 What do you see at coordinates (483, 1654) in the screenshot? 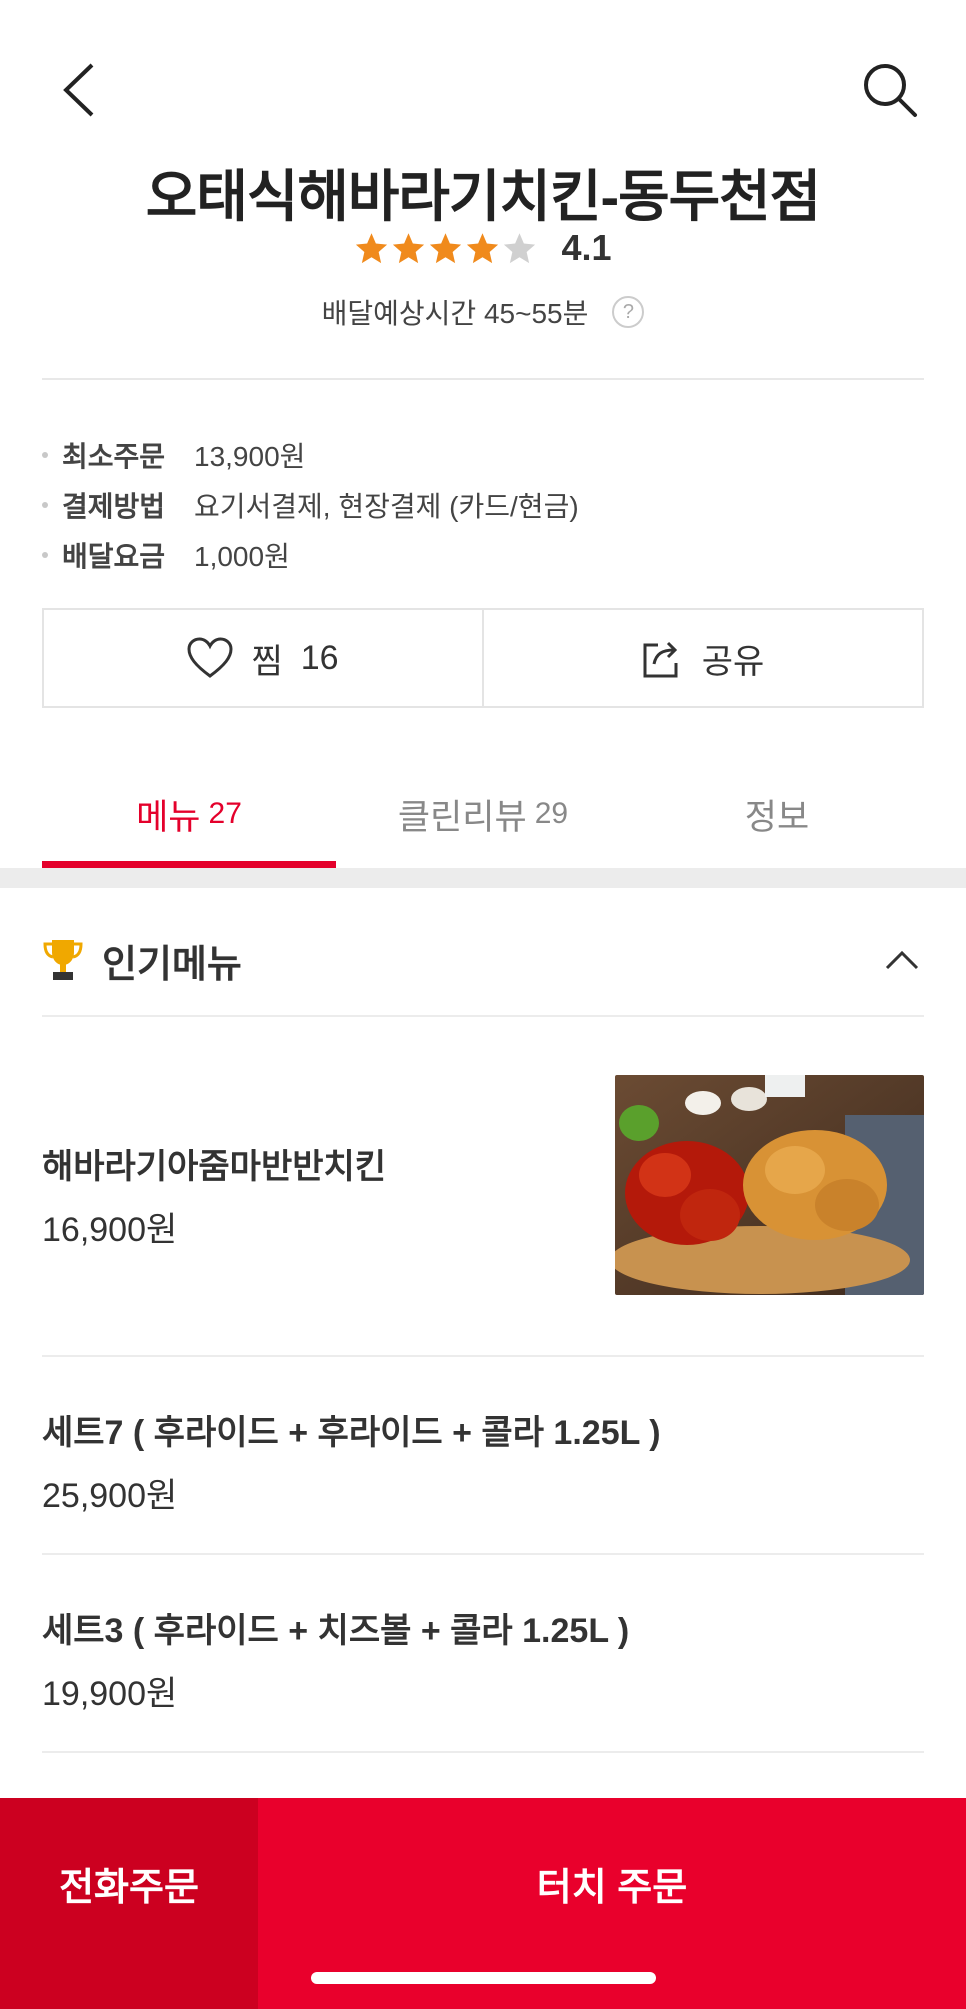
I see `menu-item: 세트3 ( 후라이드 + 치즈볼 + 콜라 1.25L ) 19,900원` at bounding box center [483, 1654].